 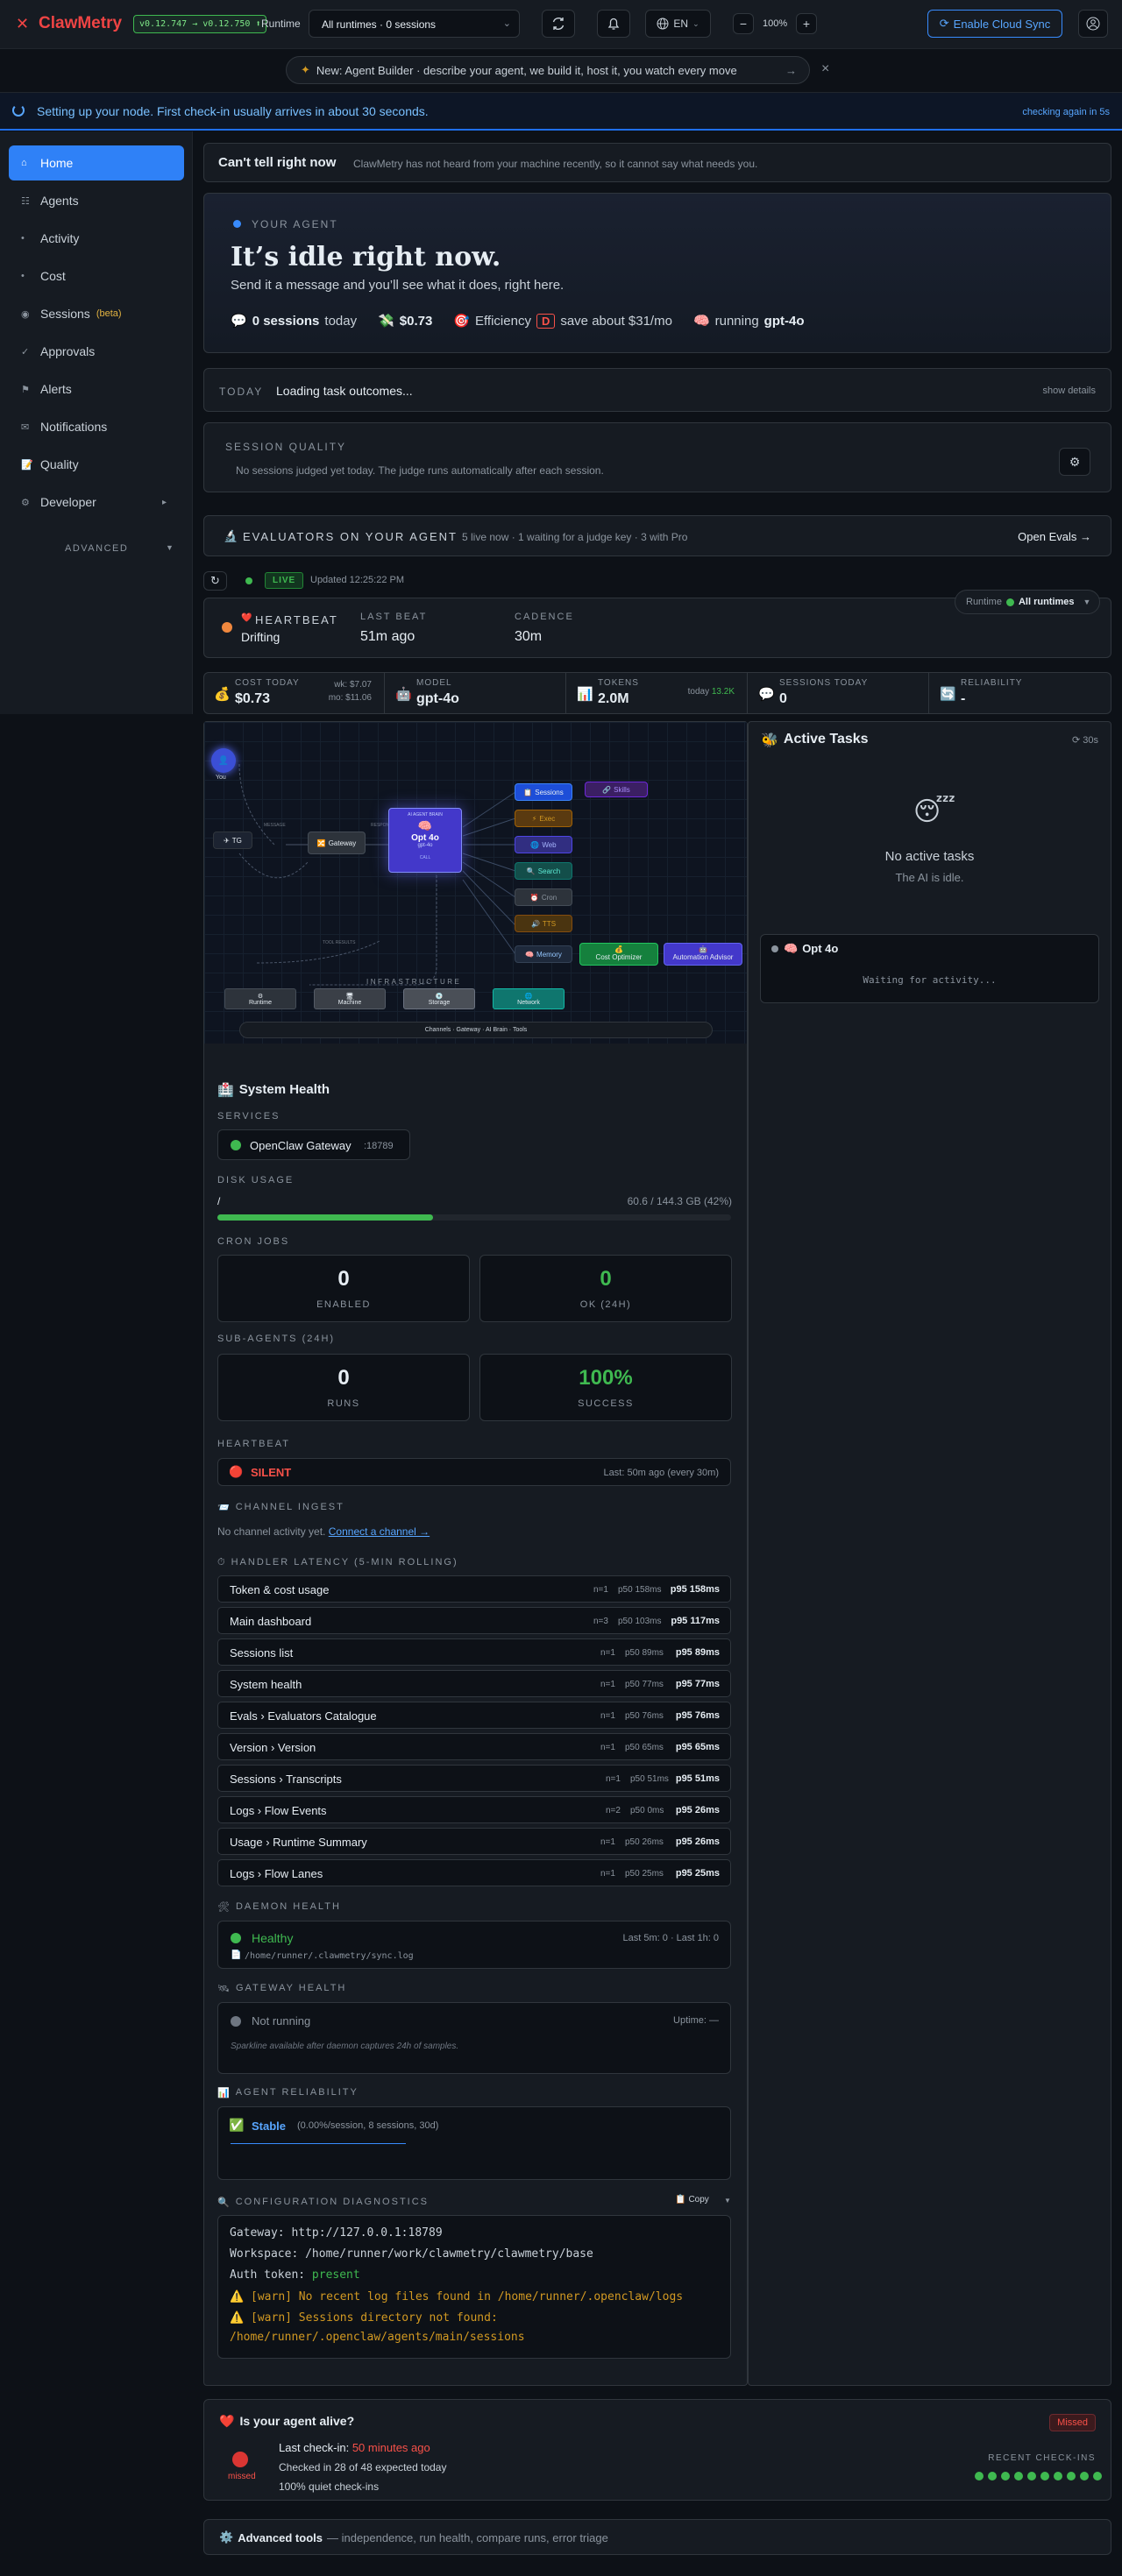 I want to click on automation-advisor-node: 🤖 Automation Advisor, so click(x=703, y=954).